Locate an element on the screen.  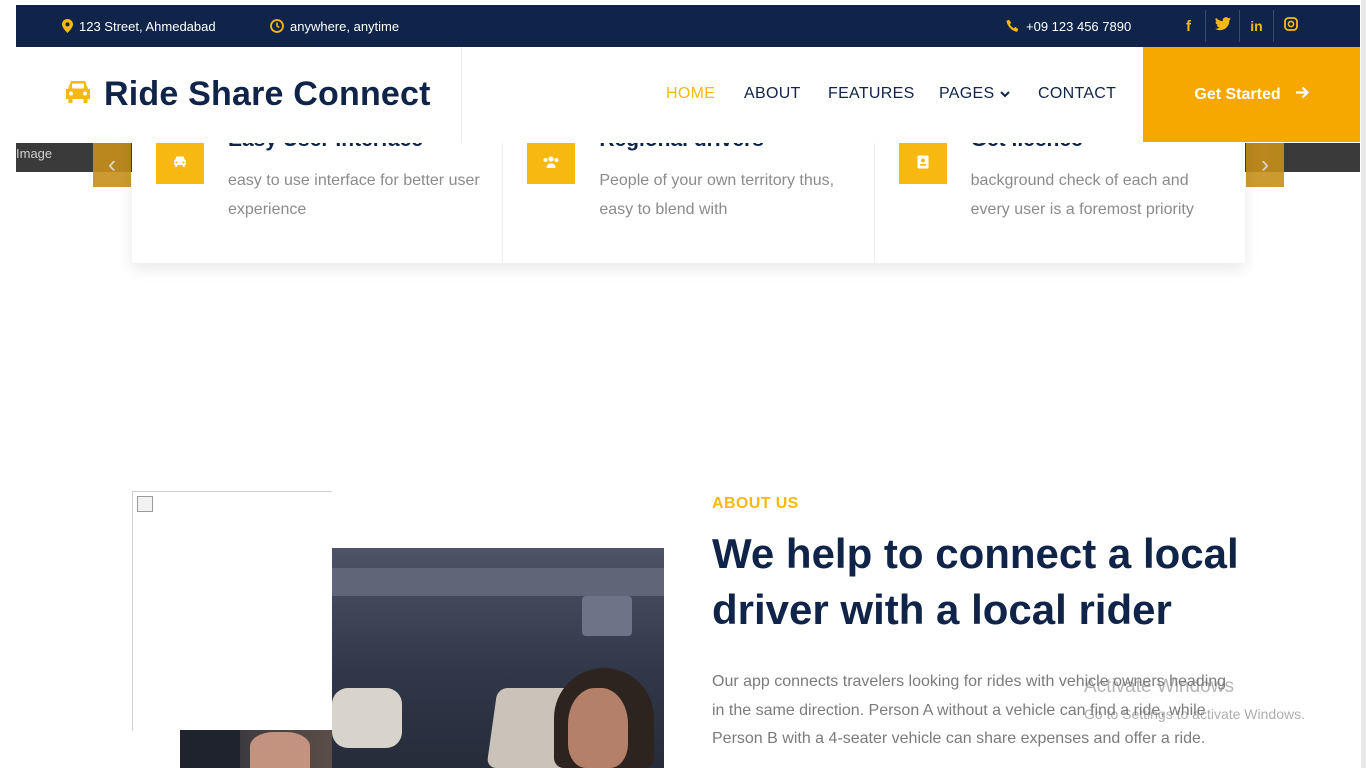
hours-item: anywhere, anytime is located at coordinates (334, 26).